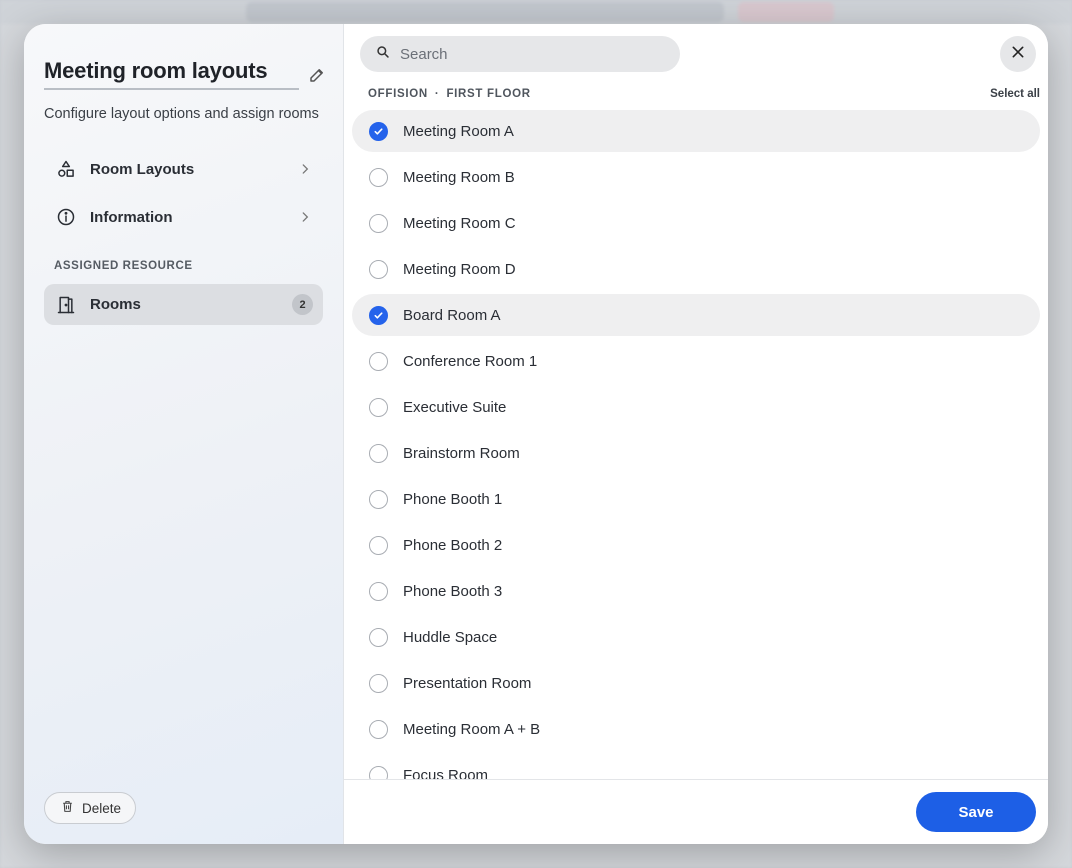 Image resolution: width=1072 pixels, height=868 pixels. What do you see at coordinates (525, 54) in the screenshot?
I see `search-input` at bounding box center [525, 54].